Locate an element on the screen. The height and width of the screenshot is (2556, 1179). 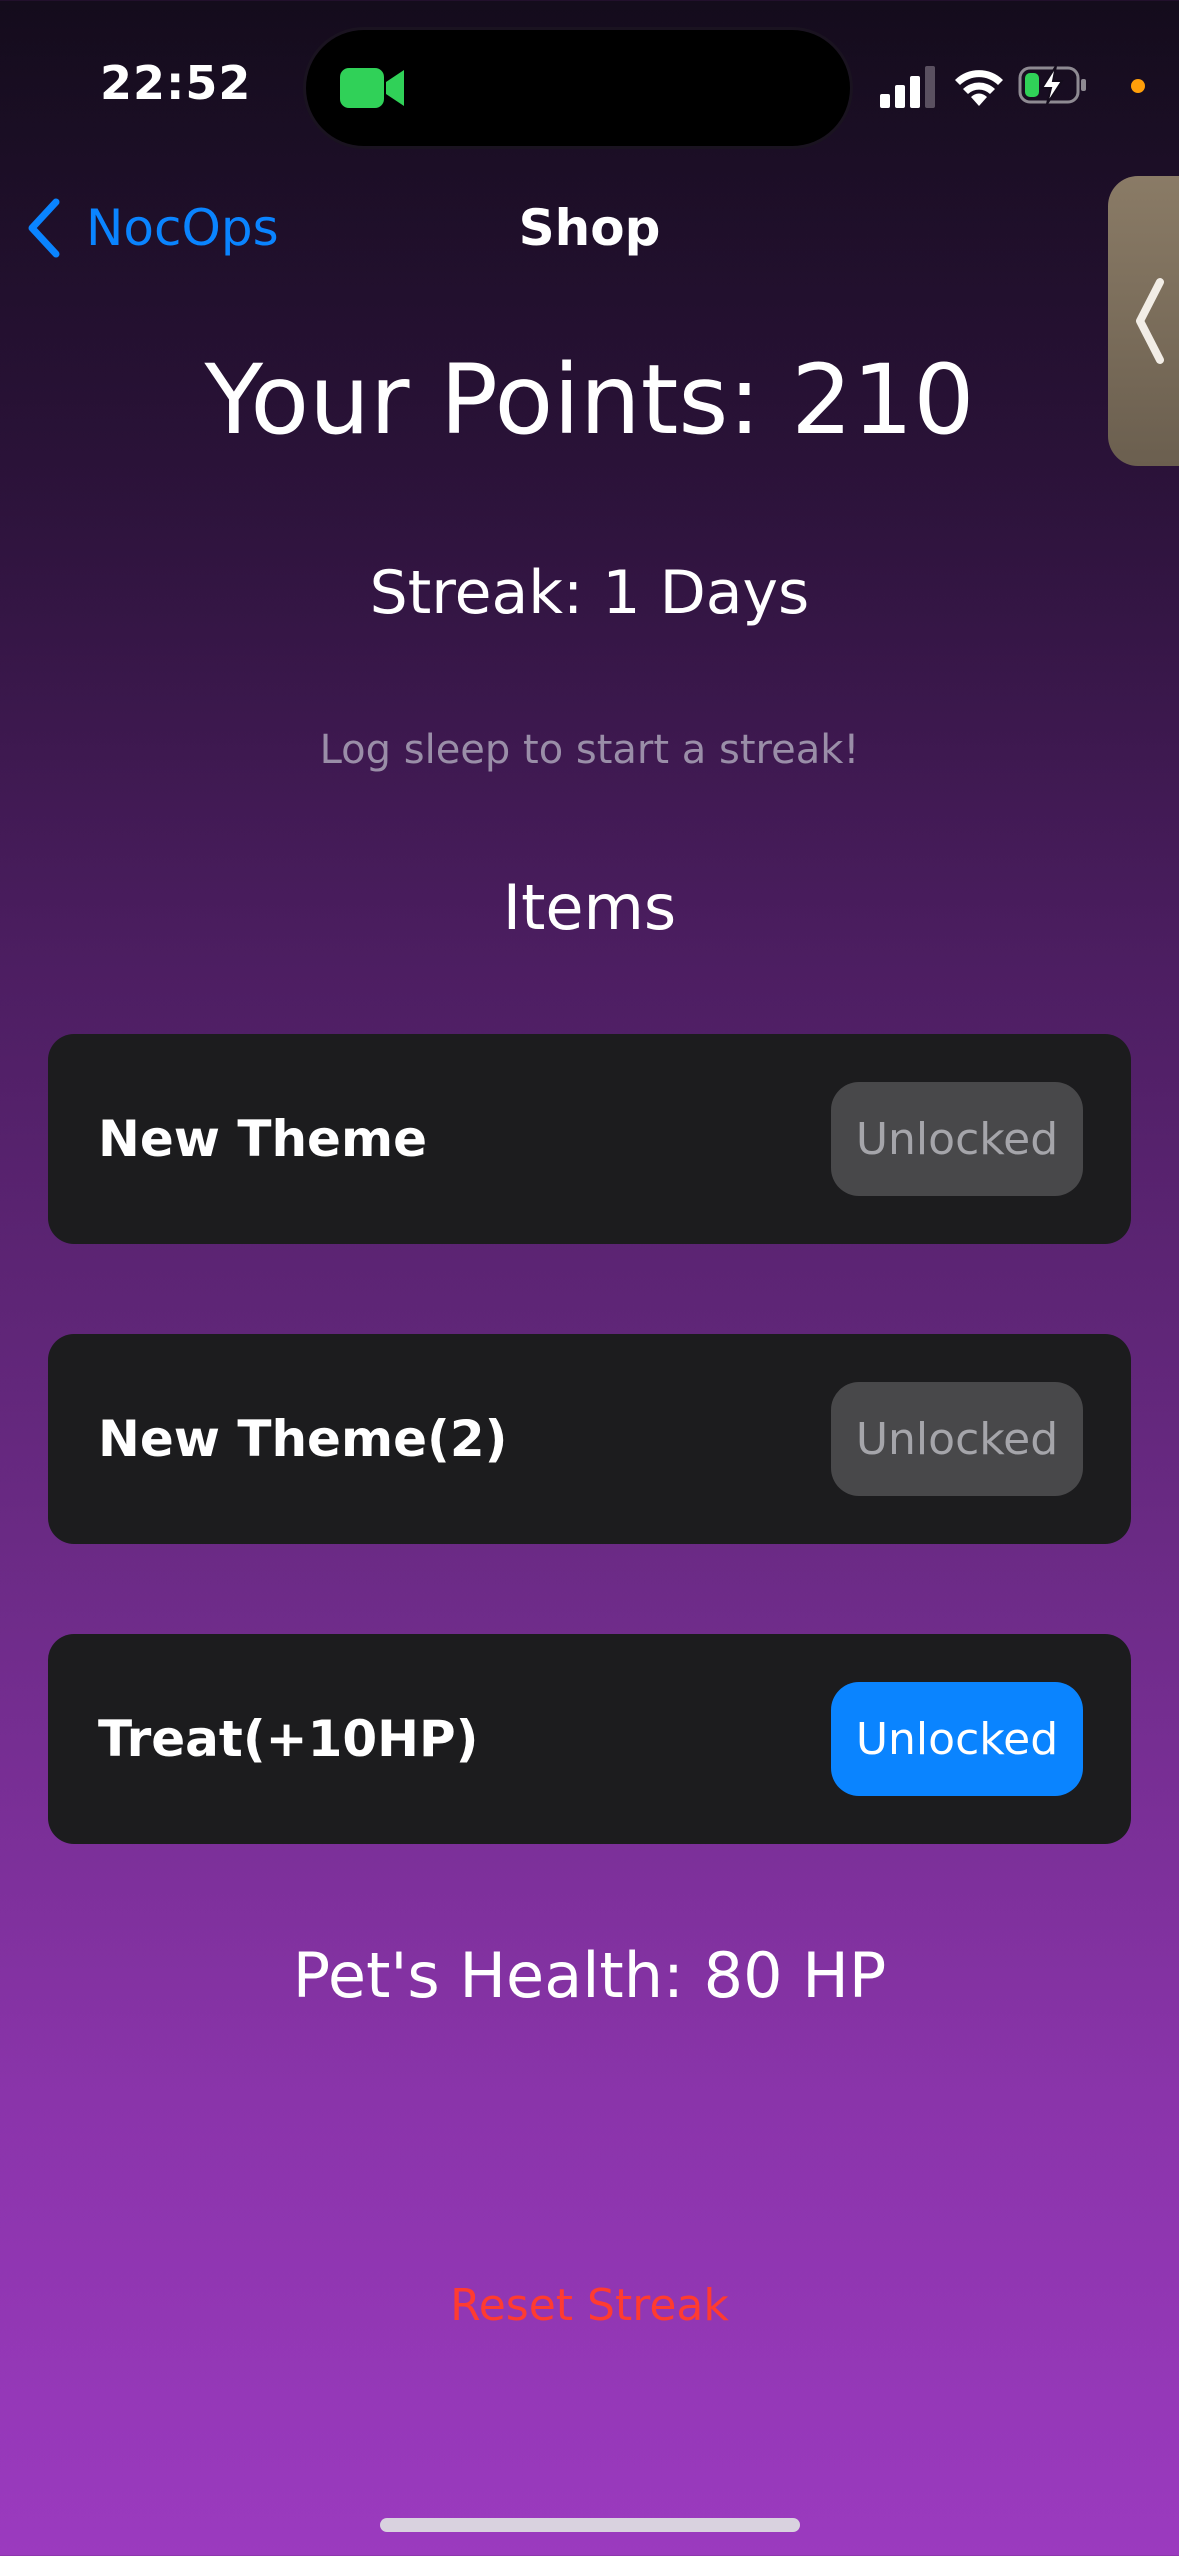
wifi-icon is located at coordinates (979, 85).